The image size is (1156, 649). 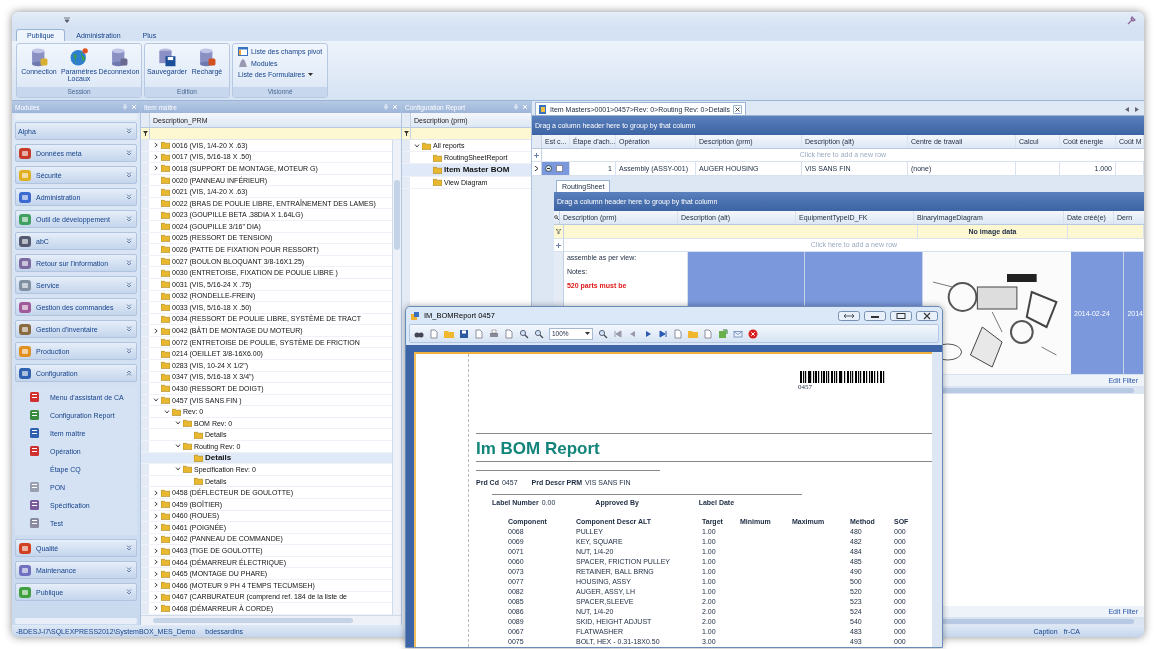 What do you see at coordinates (415, 315) in the screenshot?
I see `report-icon` at bounding box center [415, 315].